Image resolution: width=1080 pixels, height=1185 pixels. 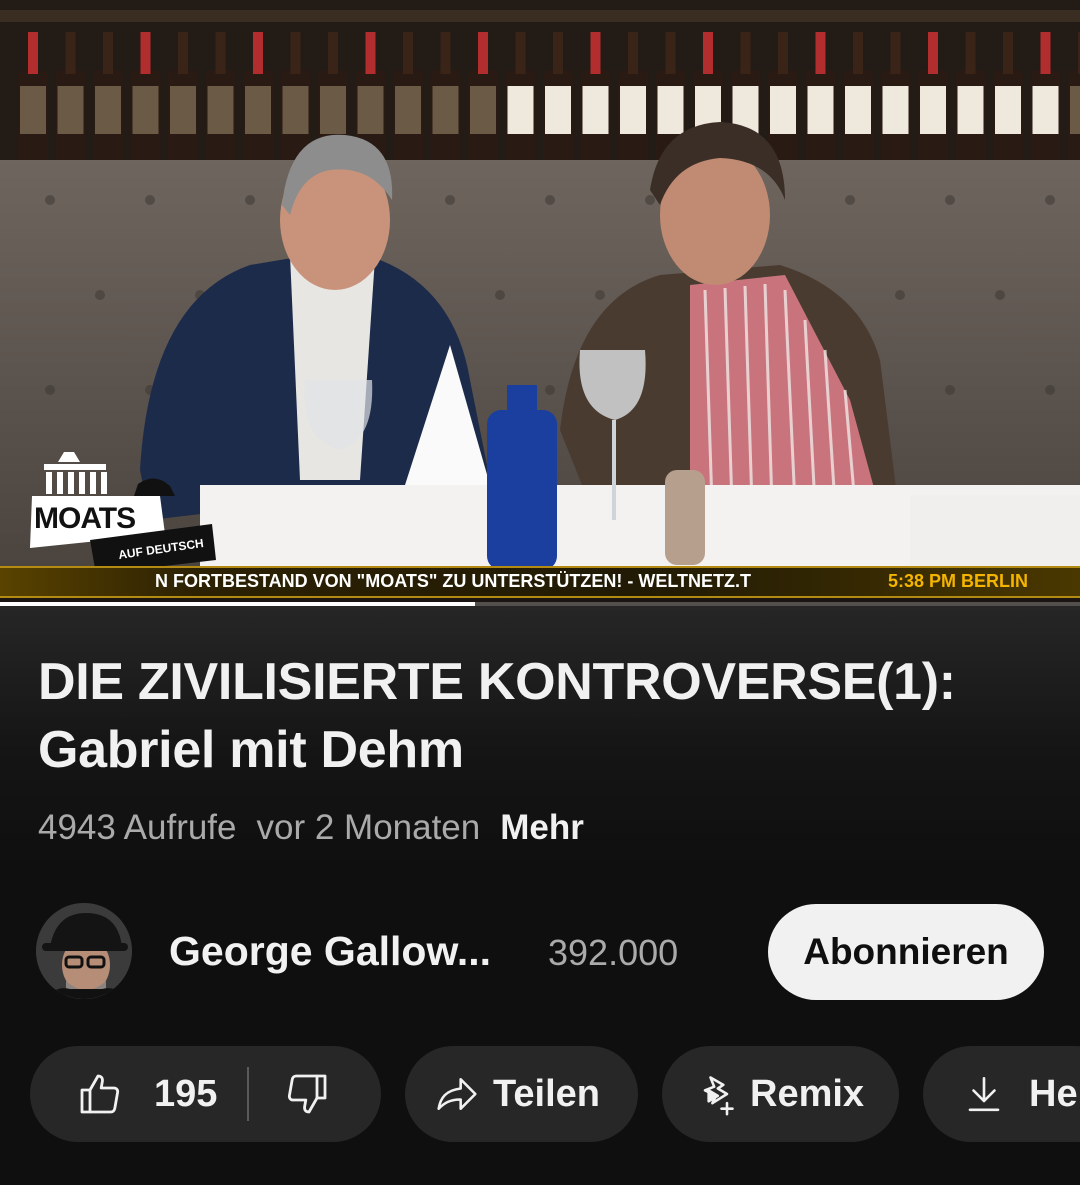 I want to click on thumbs-down-icon, so click(x=307, y=1094).